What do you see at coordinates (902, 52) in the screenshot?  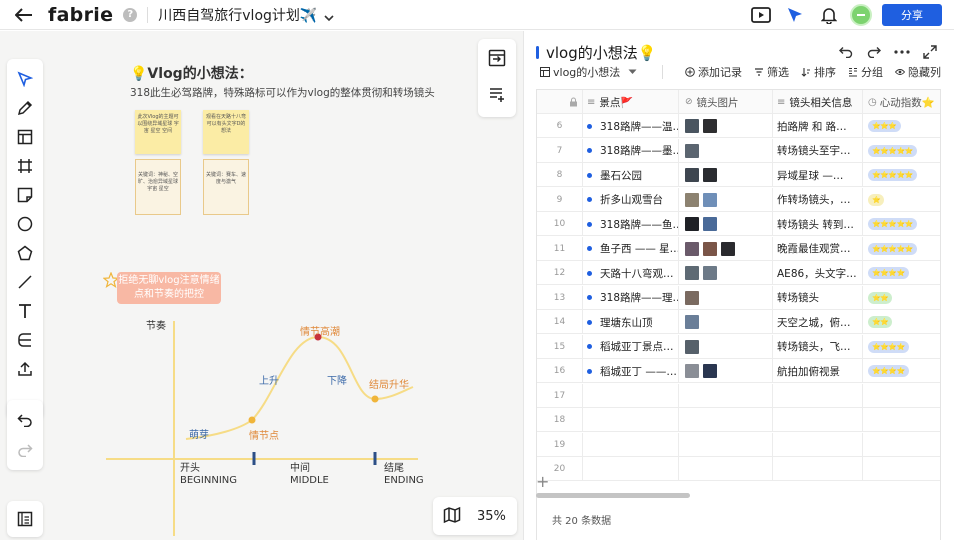 I see `more-icon` at bounding box center [902, 52].